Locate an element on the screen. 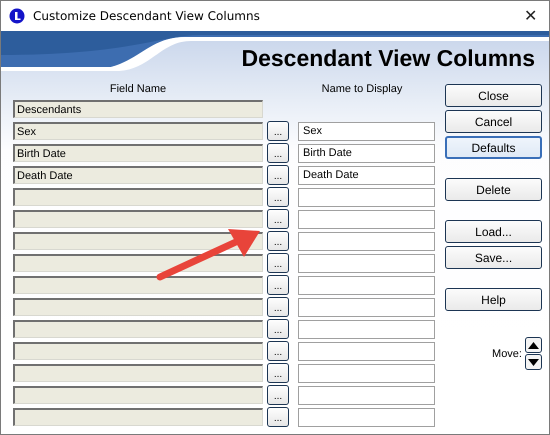 This screenshot has width=550, height=435. down-triangle-icon is located at coordinates (533, 362).